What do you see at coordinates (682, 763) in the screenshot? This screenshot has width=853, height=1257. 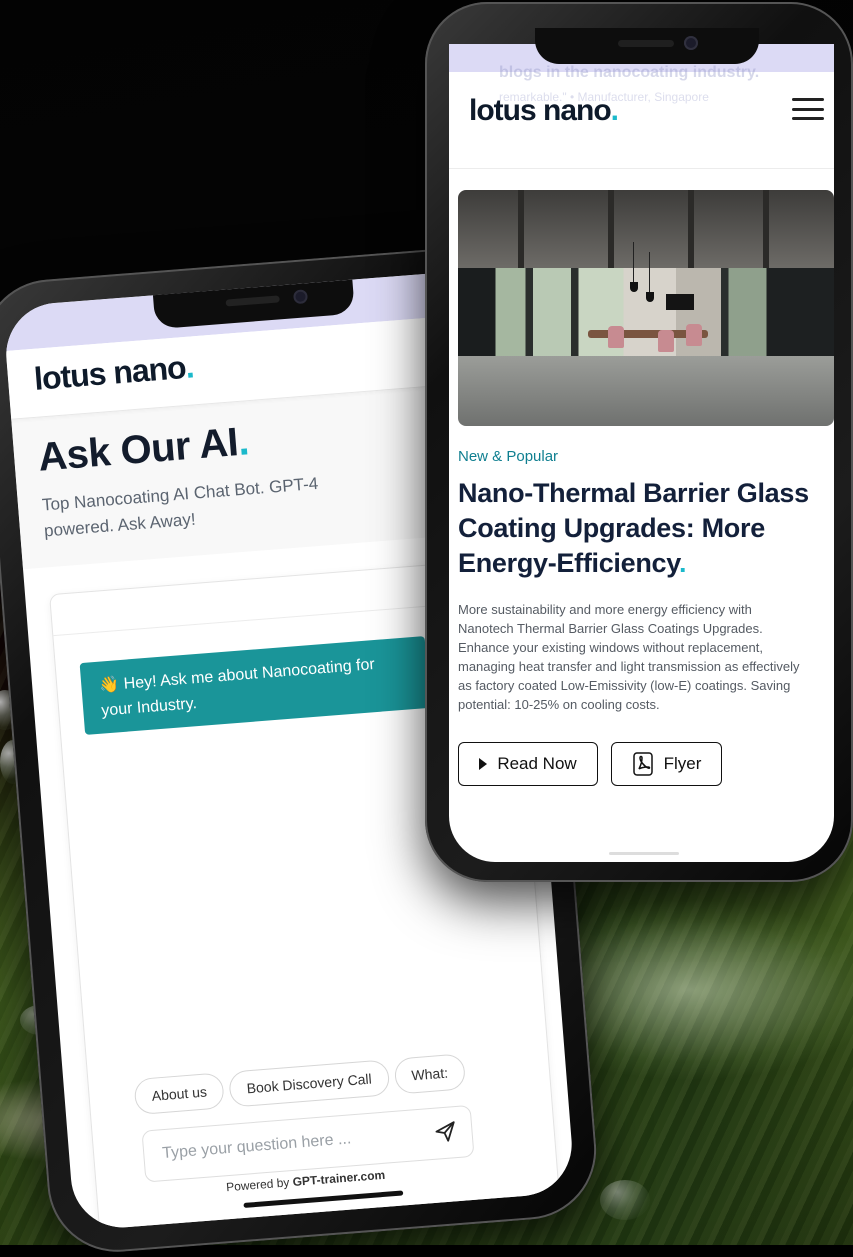 I see `flyer-label: Flyer` at bounding box center [682, 763].